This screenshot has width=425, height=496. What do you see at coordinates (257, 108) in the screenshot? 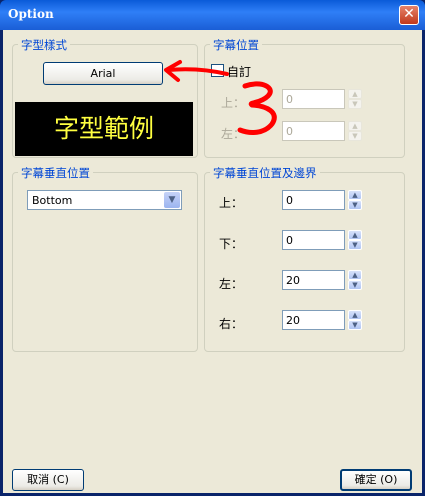
I see `red-number-3-annotation` at bounding box center [257, 108].